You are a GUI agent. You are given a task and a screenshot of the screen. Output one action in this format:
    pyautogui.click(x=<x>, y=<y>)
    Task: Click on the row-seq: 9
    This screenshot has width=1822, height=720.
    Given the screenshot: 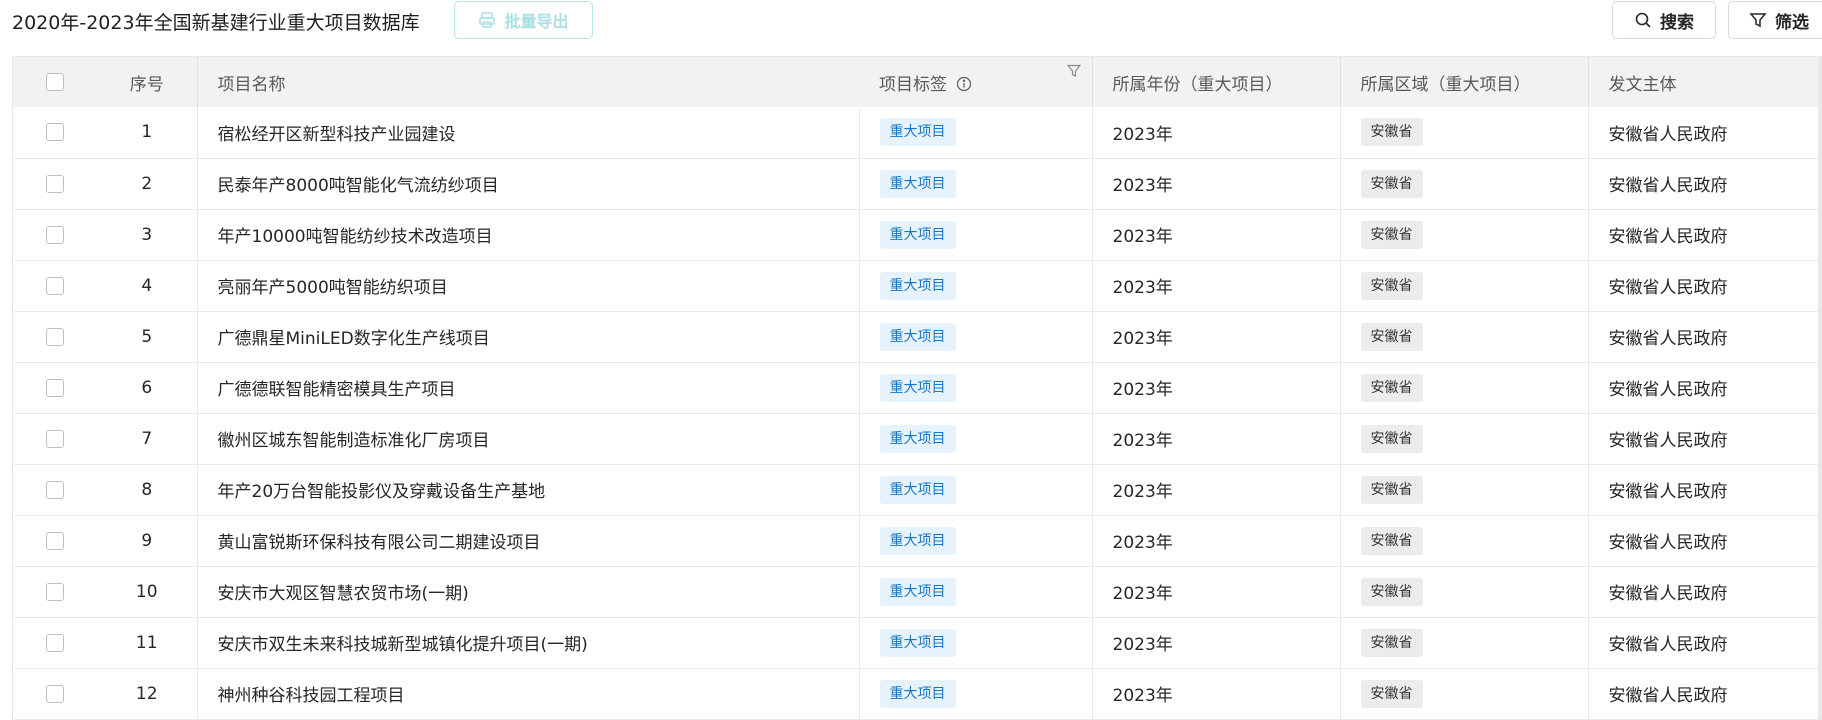 What is the action you would take?
    pyautogui.click(x=147, y=541)
    